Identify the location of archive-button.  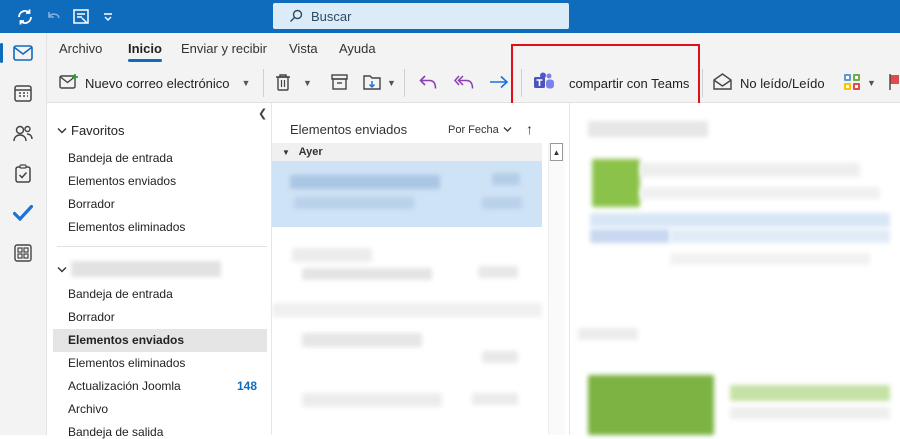
(339, 83).